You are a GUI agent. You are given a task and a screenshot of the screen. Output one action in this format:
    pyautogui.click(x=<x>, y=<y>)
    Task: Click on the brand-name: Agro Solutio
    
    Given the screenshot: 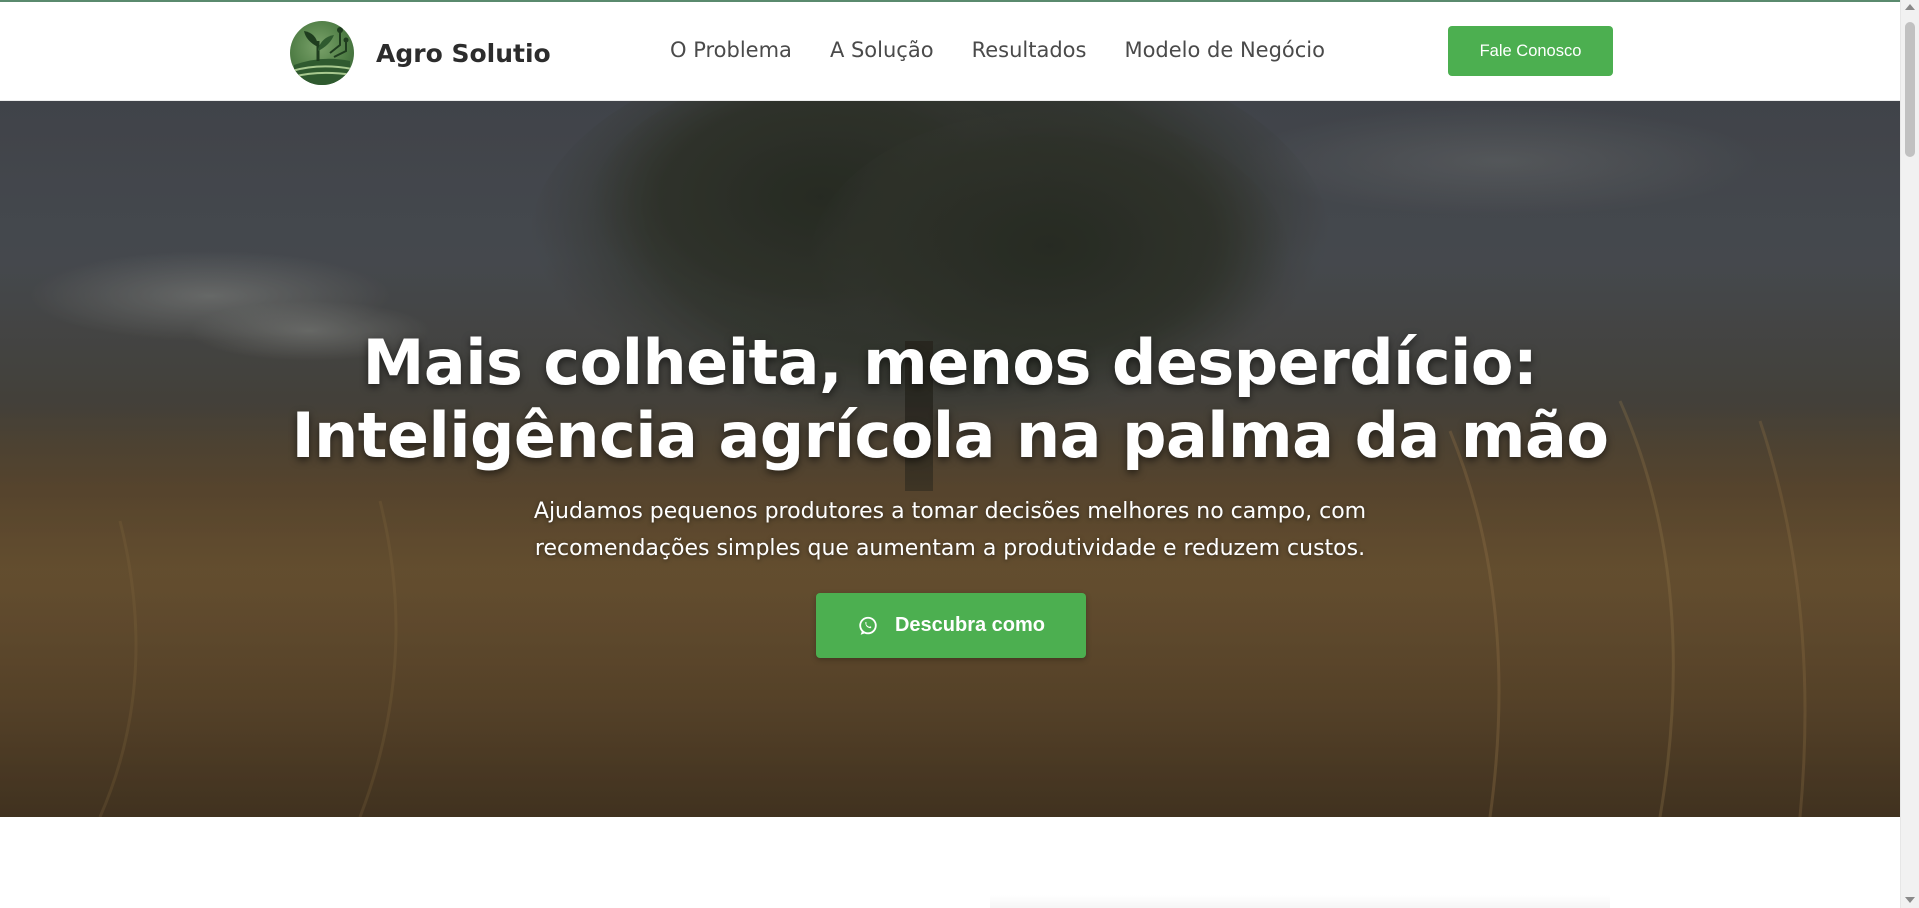 What is the action you would take?
    pyautogui.click(x=463, y=53)
    